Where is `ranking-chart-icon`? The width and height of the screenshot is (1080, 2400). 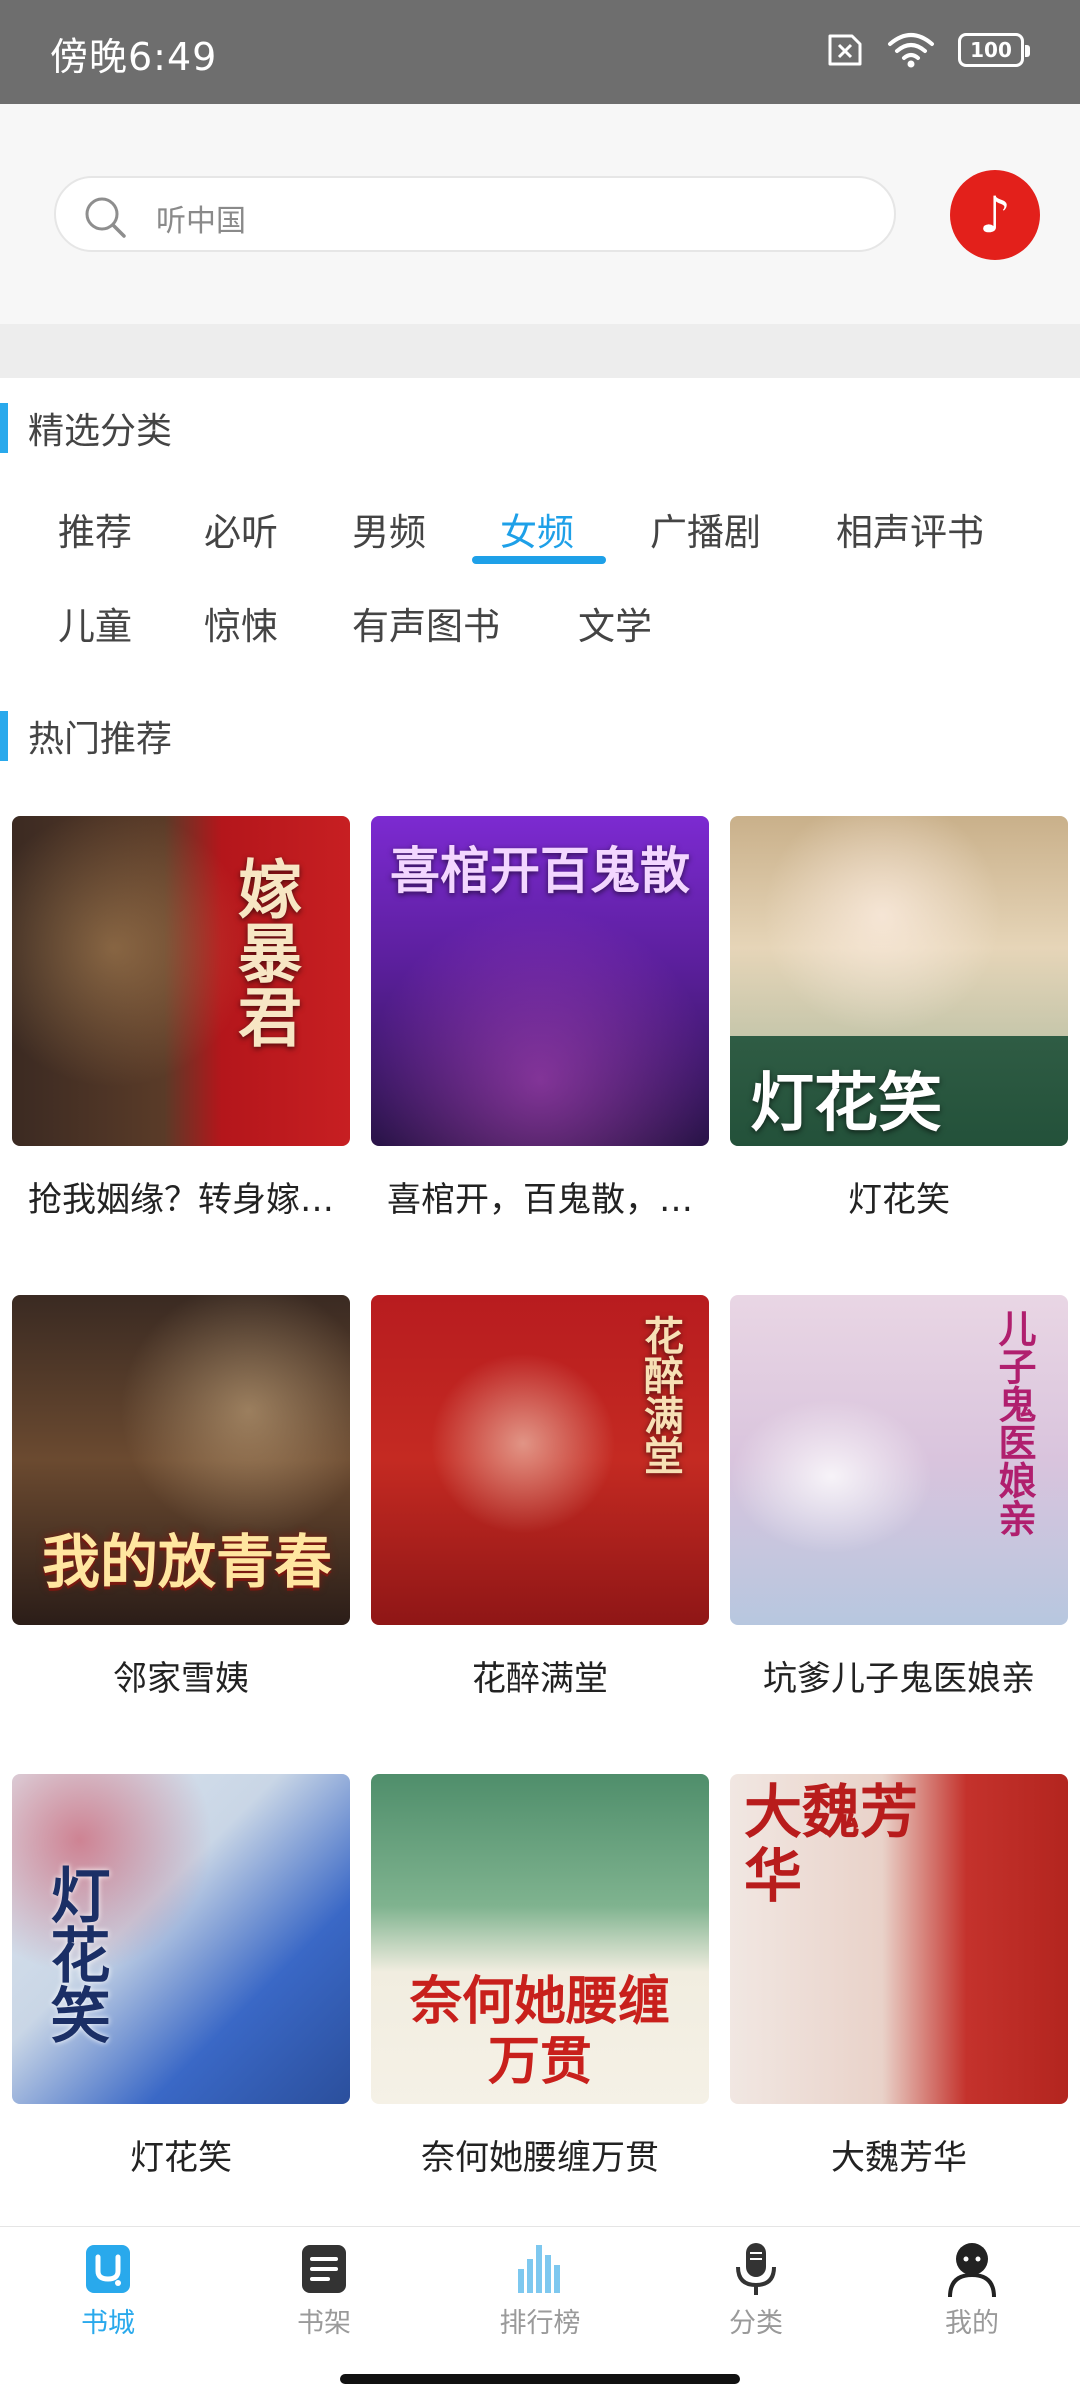 ranking-chart-icon is located at coordinates (539, 2269).